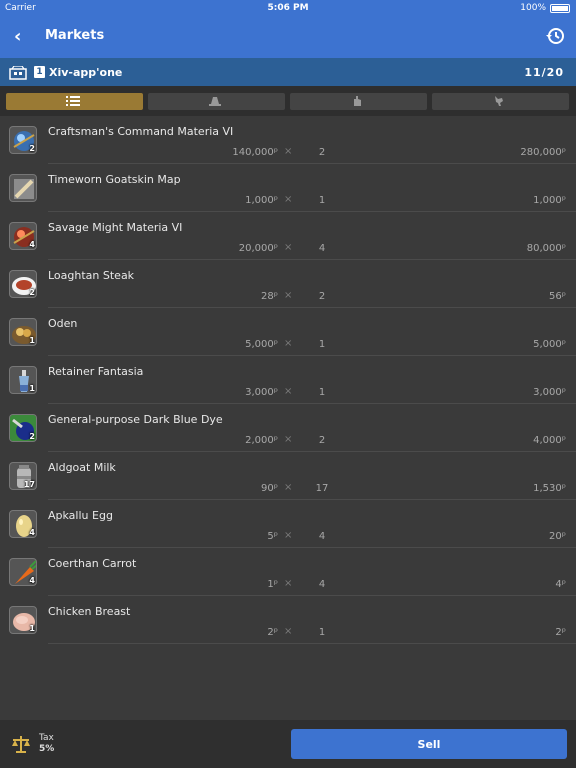  I want to click on unit-price: 140,000ᵖ, so click(255, 152).